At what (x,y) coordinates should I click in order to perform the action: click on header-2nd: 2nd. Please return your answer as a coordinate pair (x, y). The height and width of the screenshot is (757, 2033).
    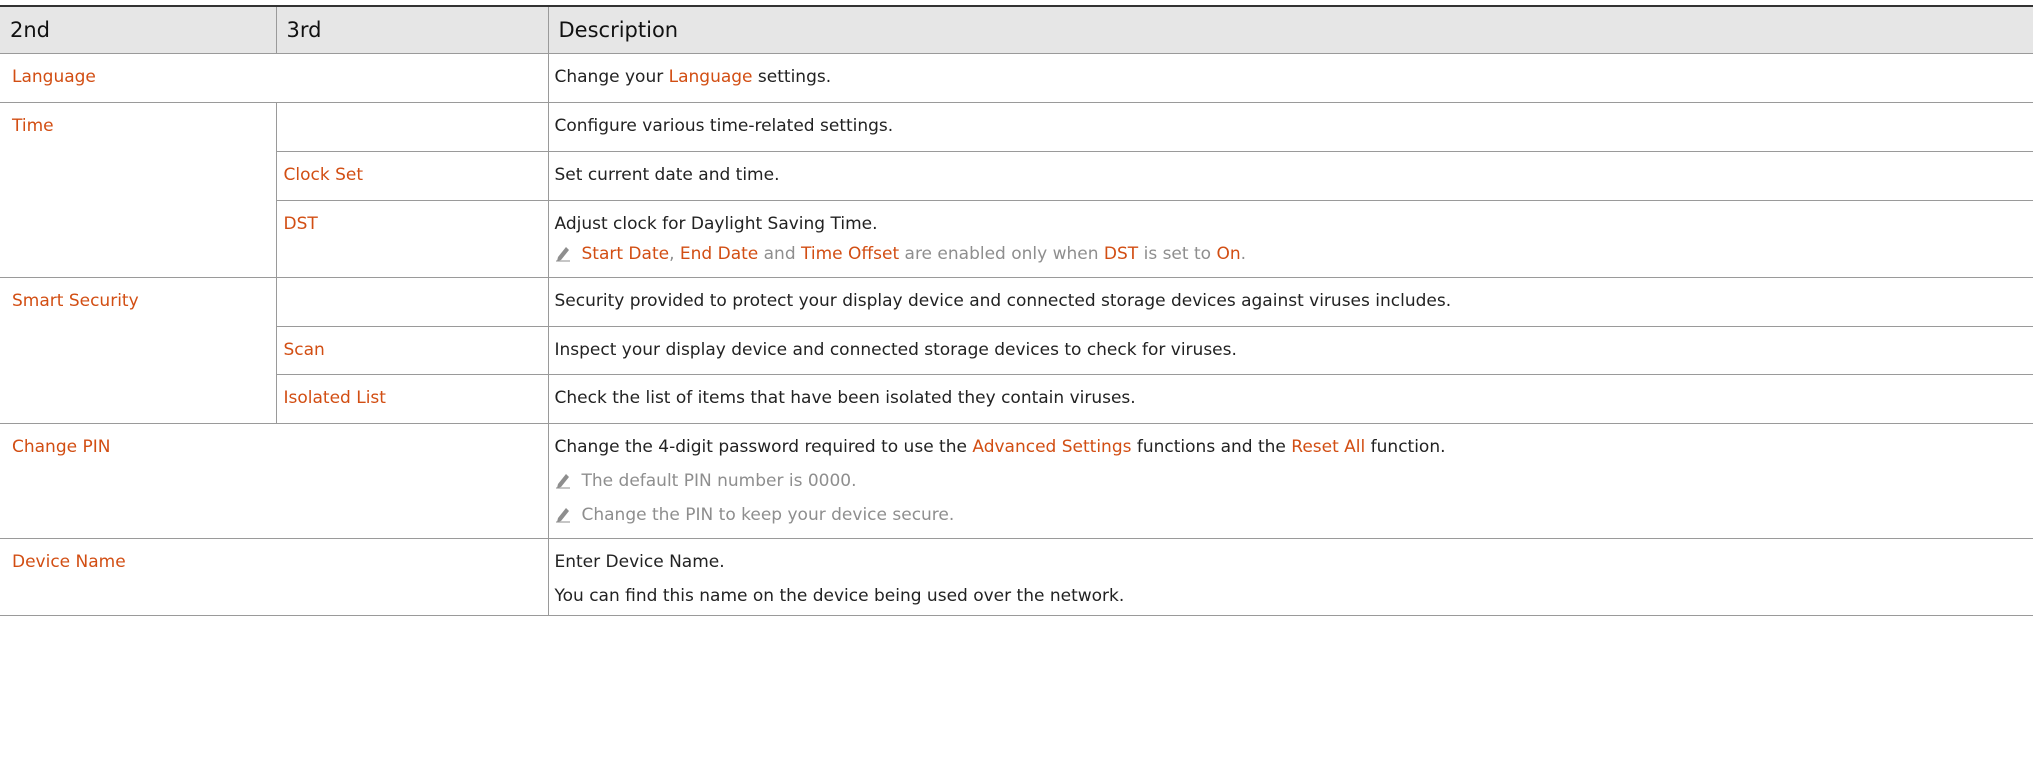
    Looking at the image, I should click on (138, 29).